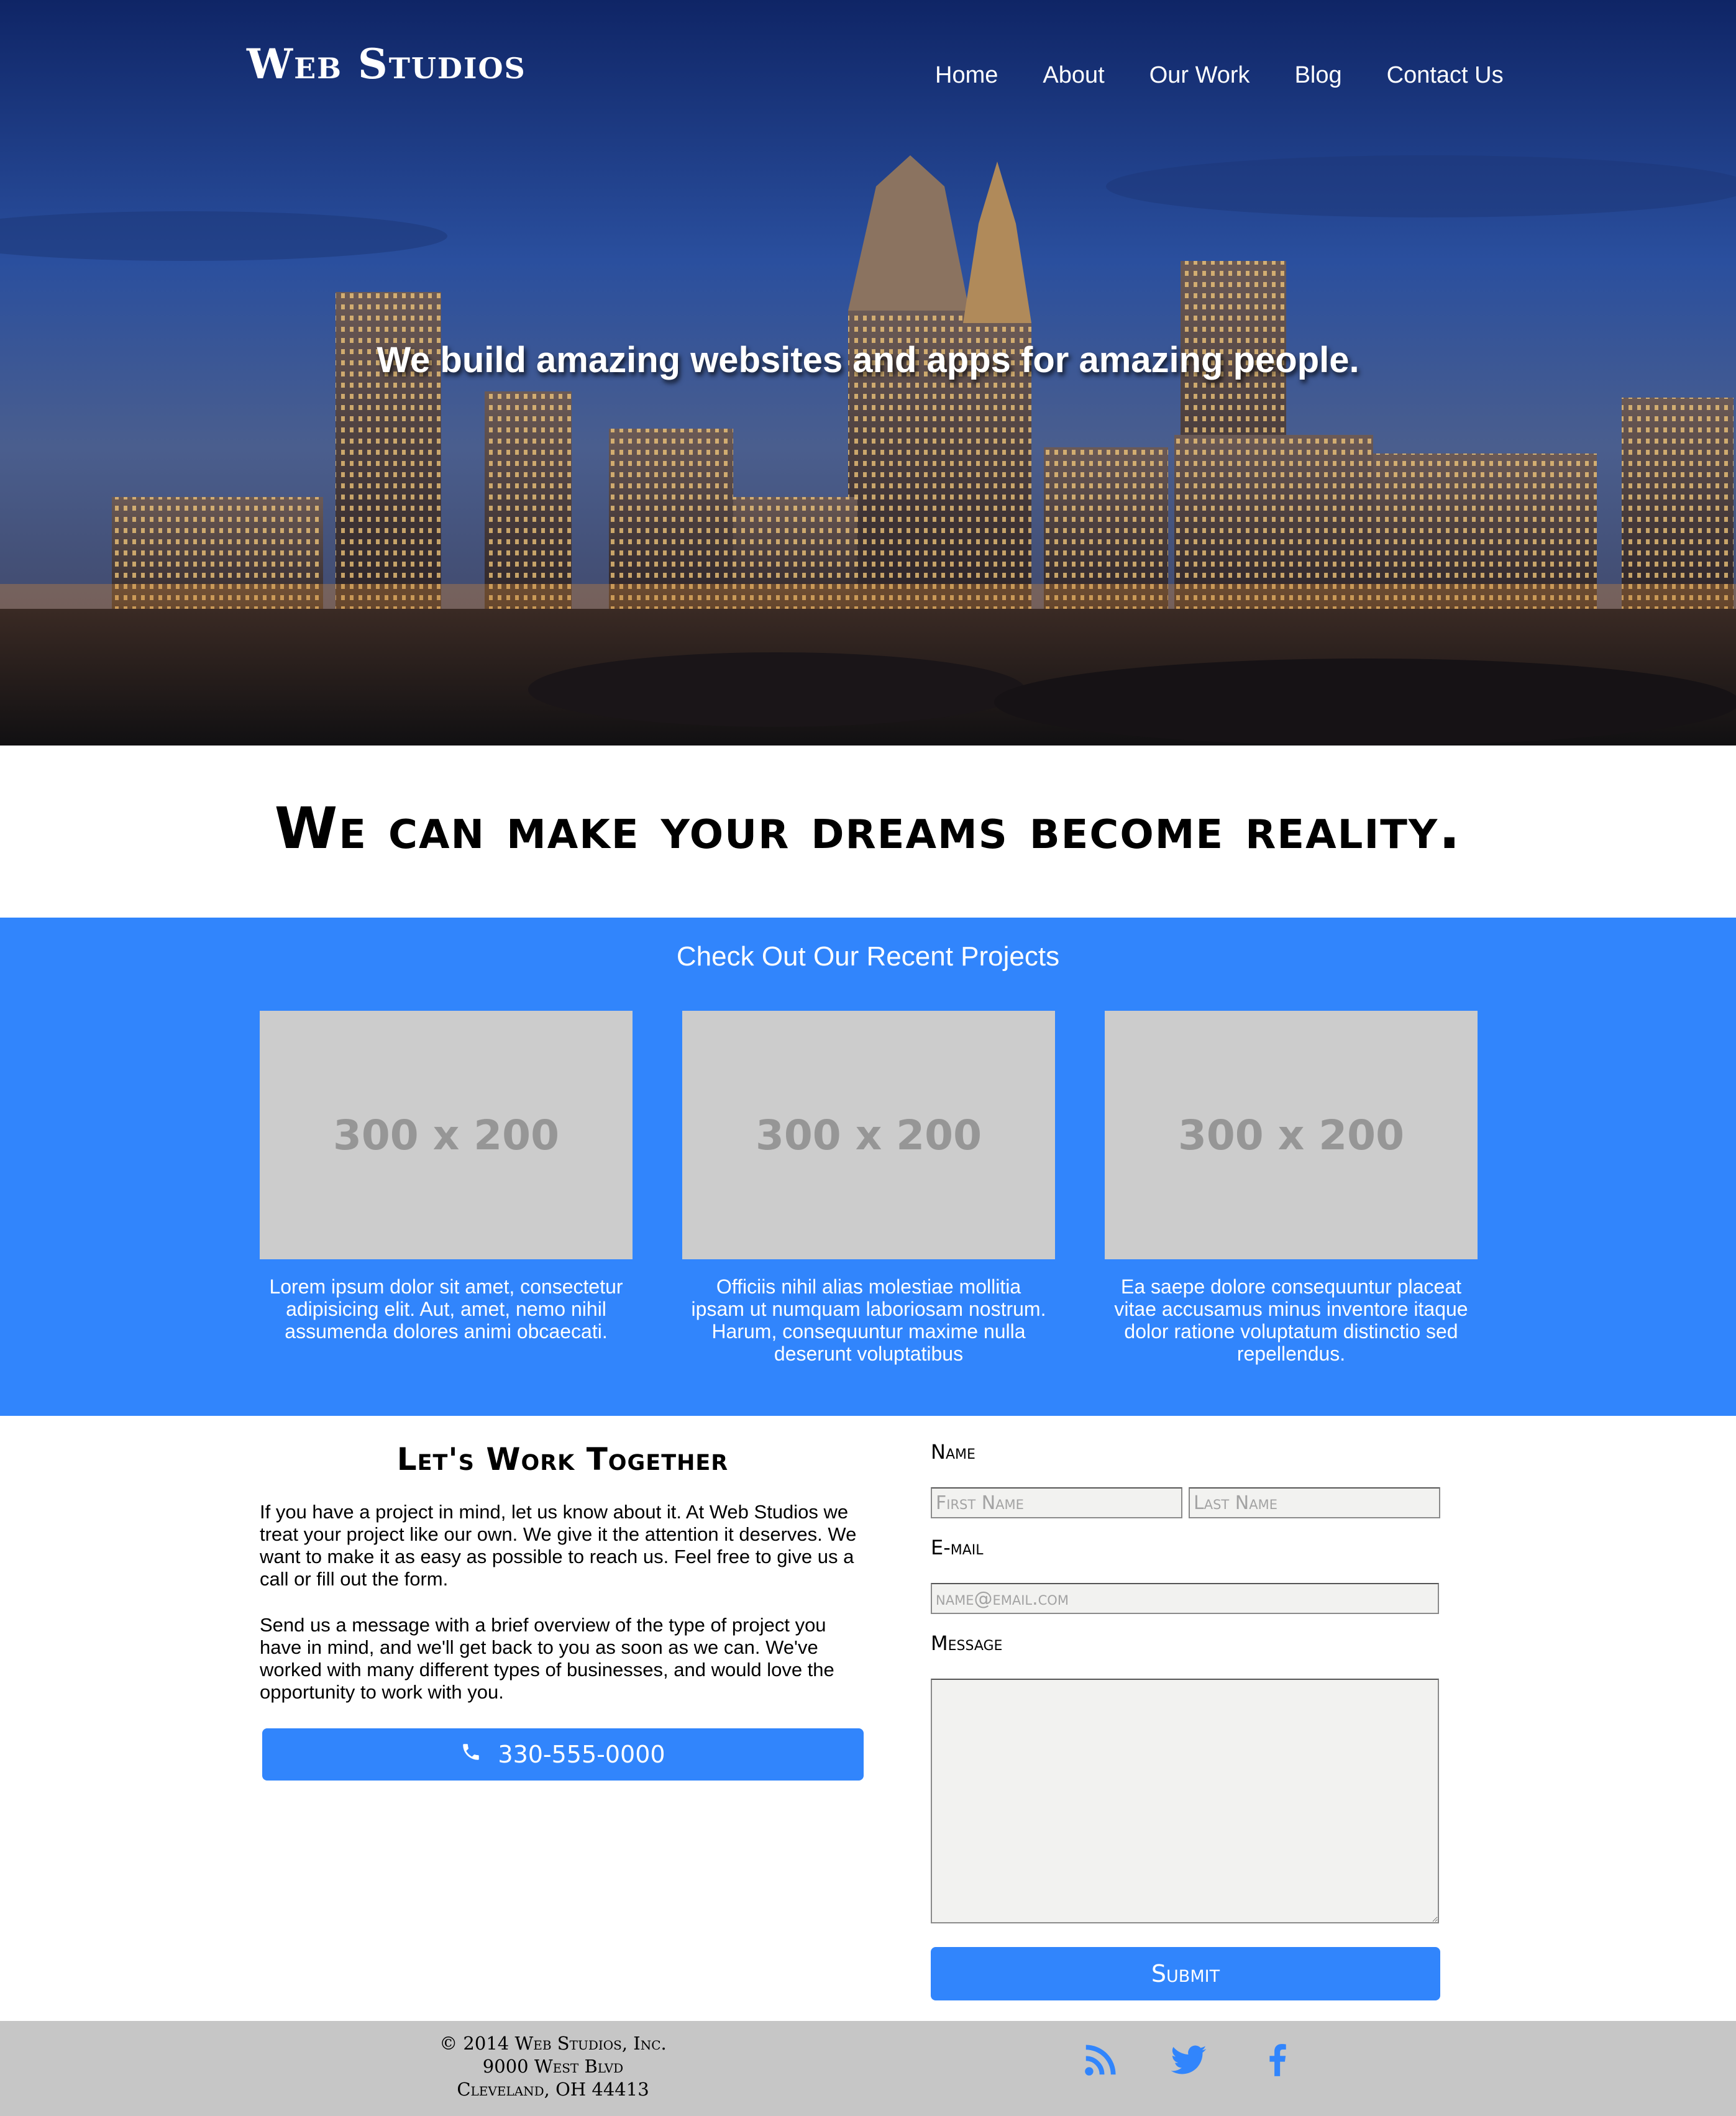 The width and height of the screenshot is (1736, 2116). Describe the element at coordinates (953, 1452) in the screenshot. I see `name-label: Name` at that location.